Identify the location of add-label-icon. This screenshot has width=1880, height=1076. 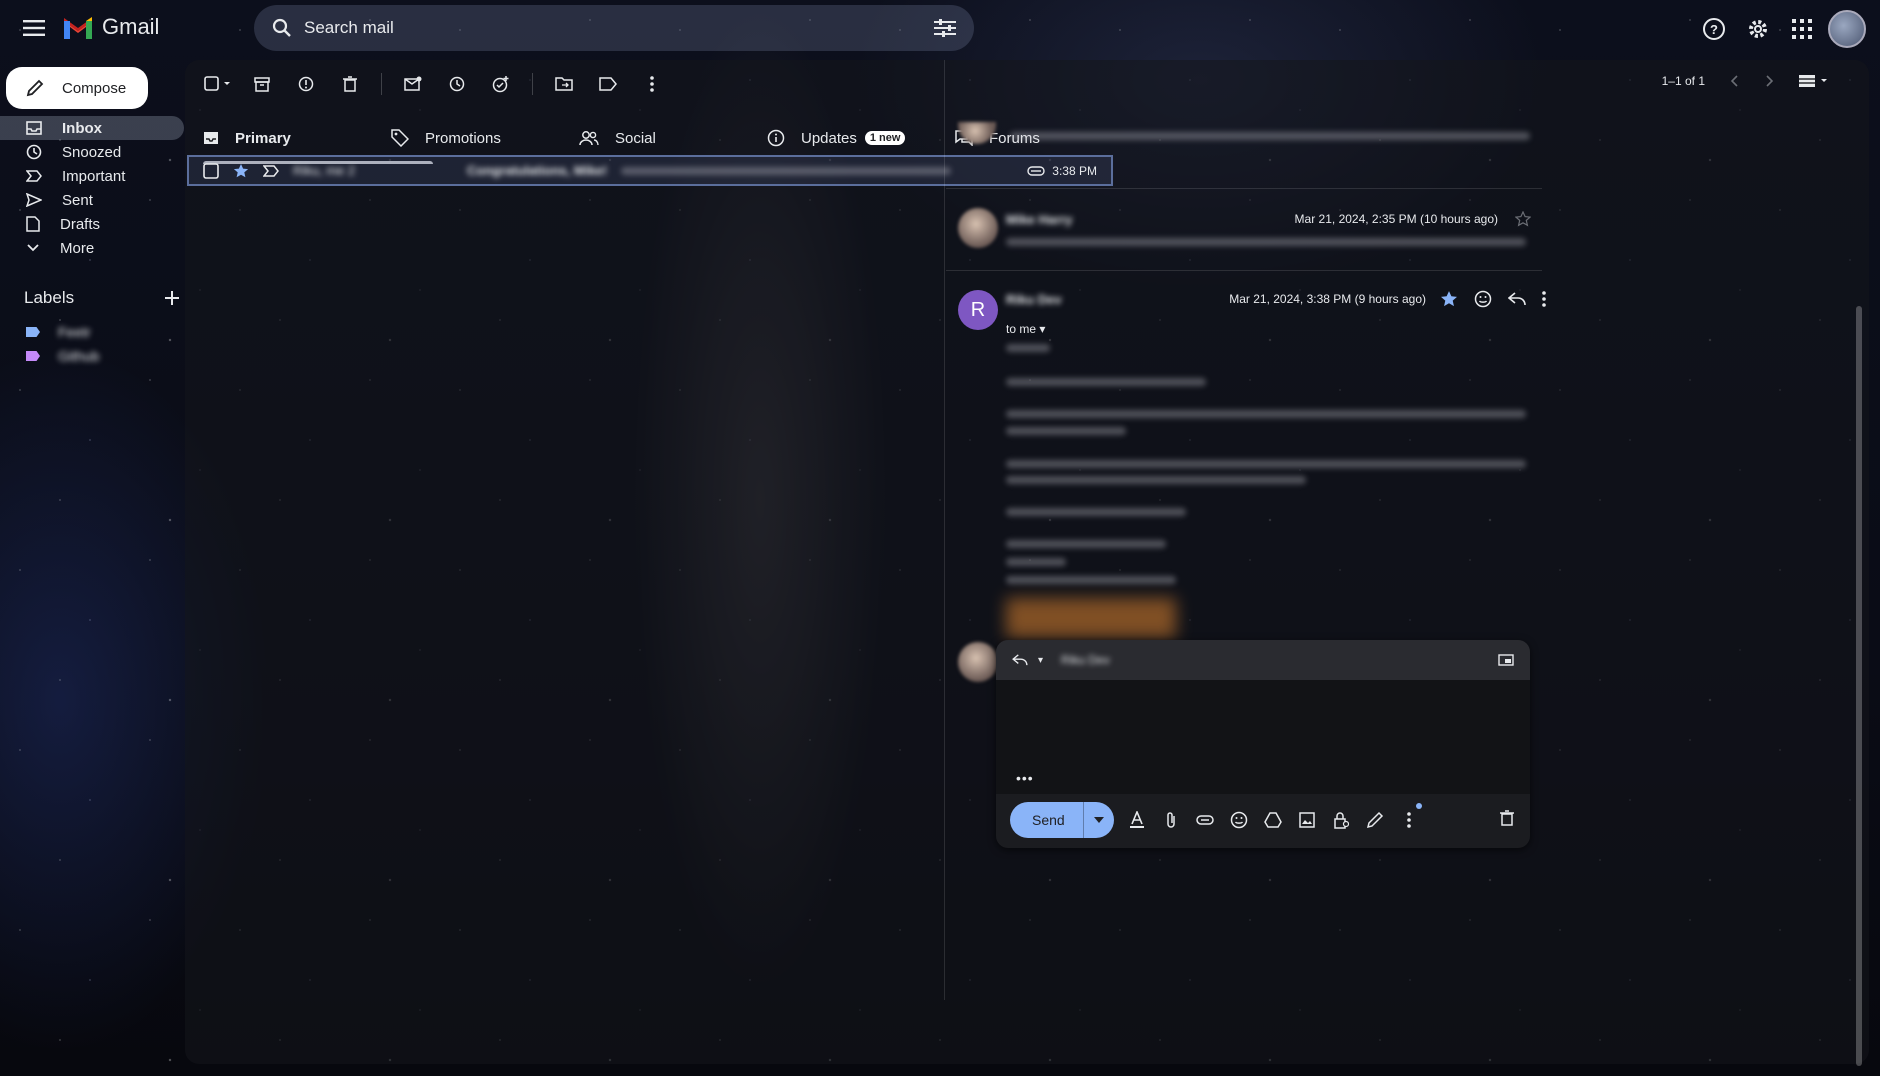
(172, 298).